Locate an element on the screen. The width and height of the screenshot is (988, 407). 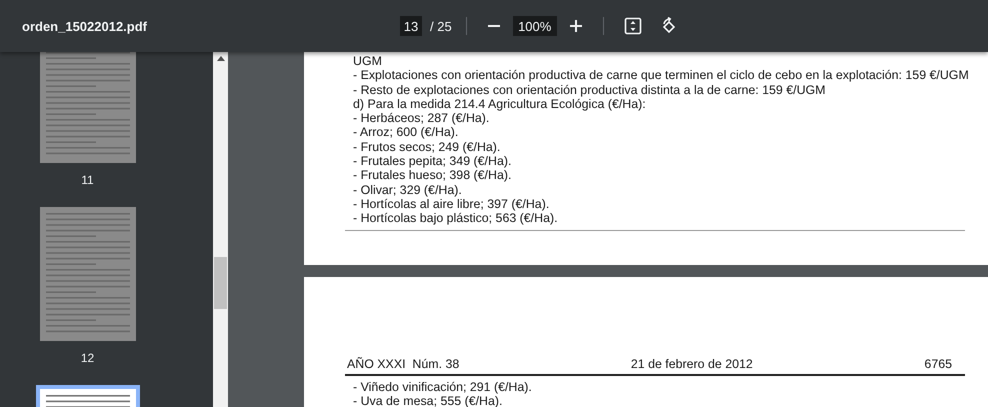
text-line: - Hortícolas al aire libre; 397 (€/Ha). is located at coordinates (451, 204).